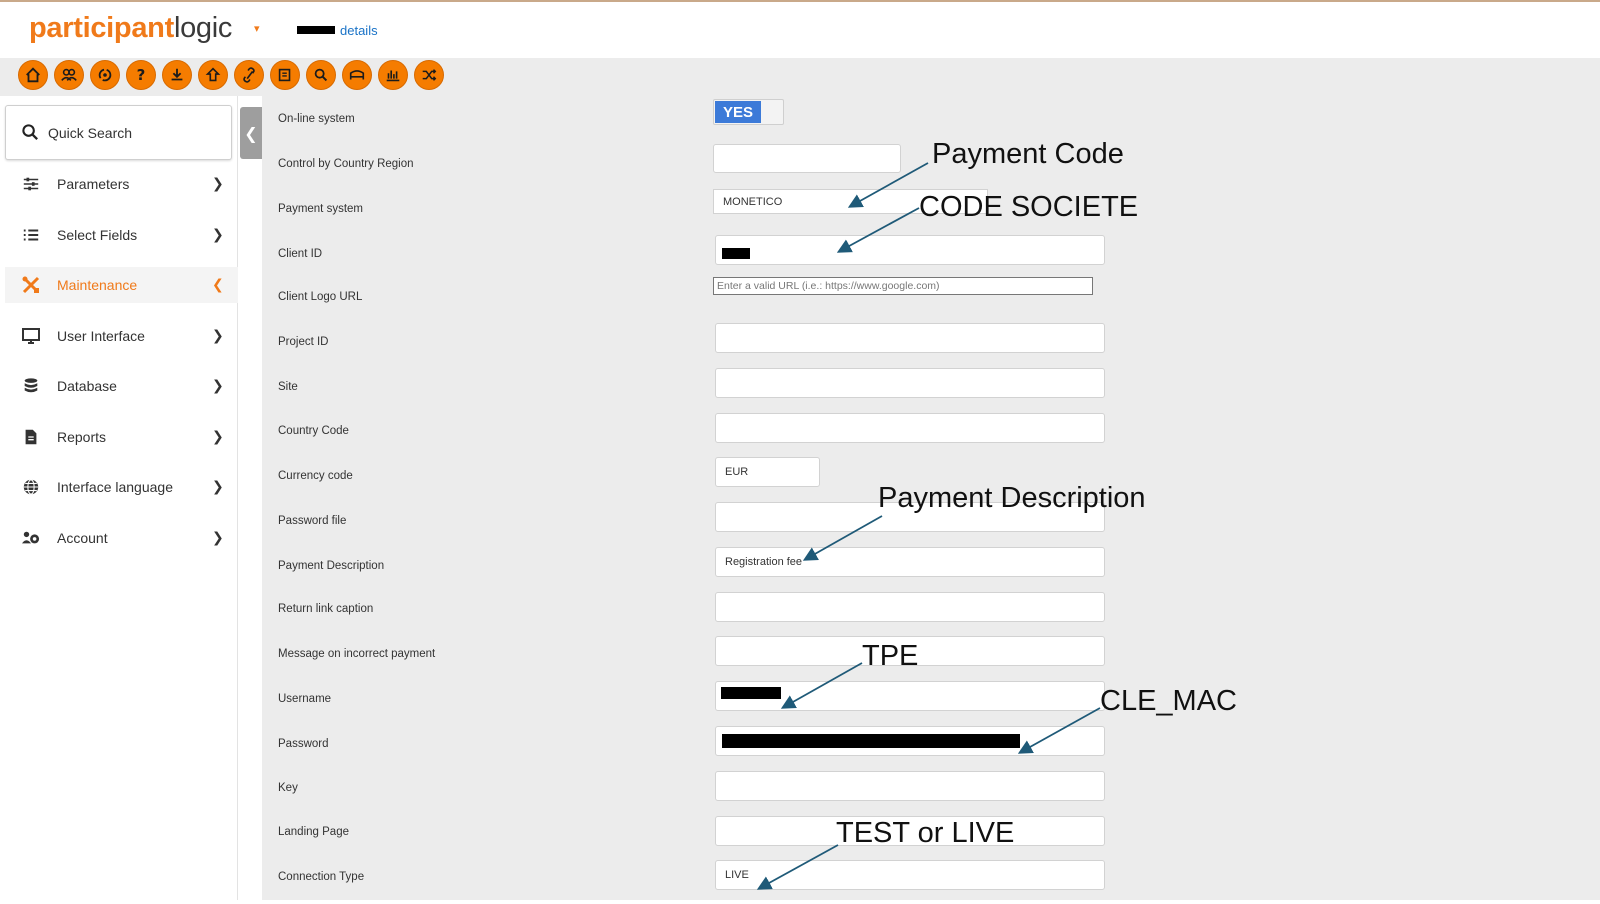 The width and height of the screenshot is (1600, 904). I want to click on chart-icon, so click(393, 75).